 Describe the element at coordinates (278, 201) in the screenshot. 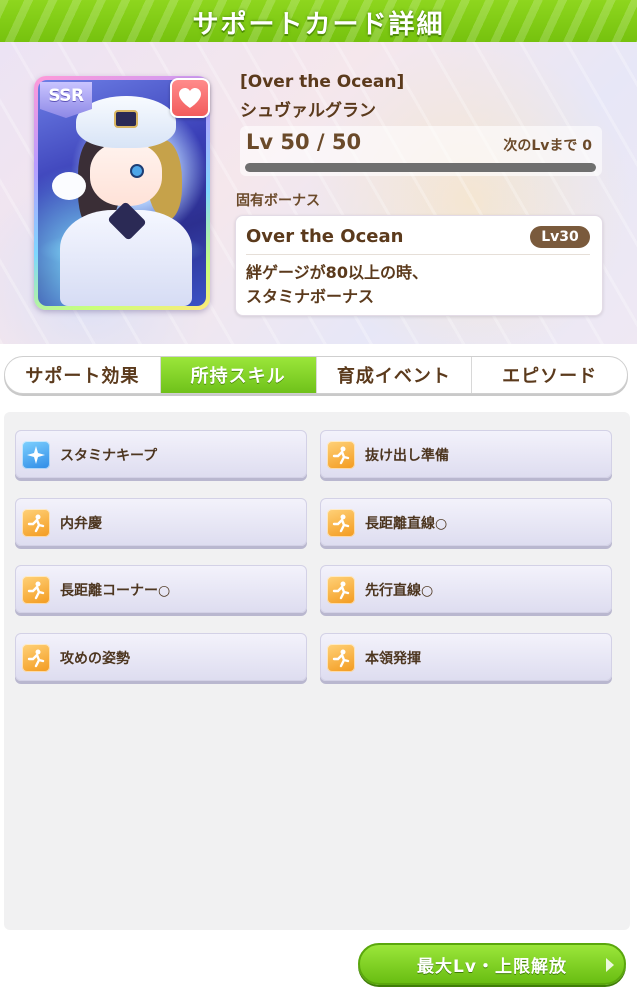

I see `unique-bonus-label: 固有ボーナス` at that location.